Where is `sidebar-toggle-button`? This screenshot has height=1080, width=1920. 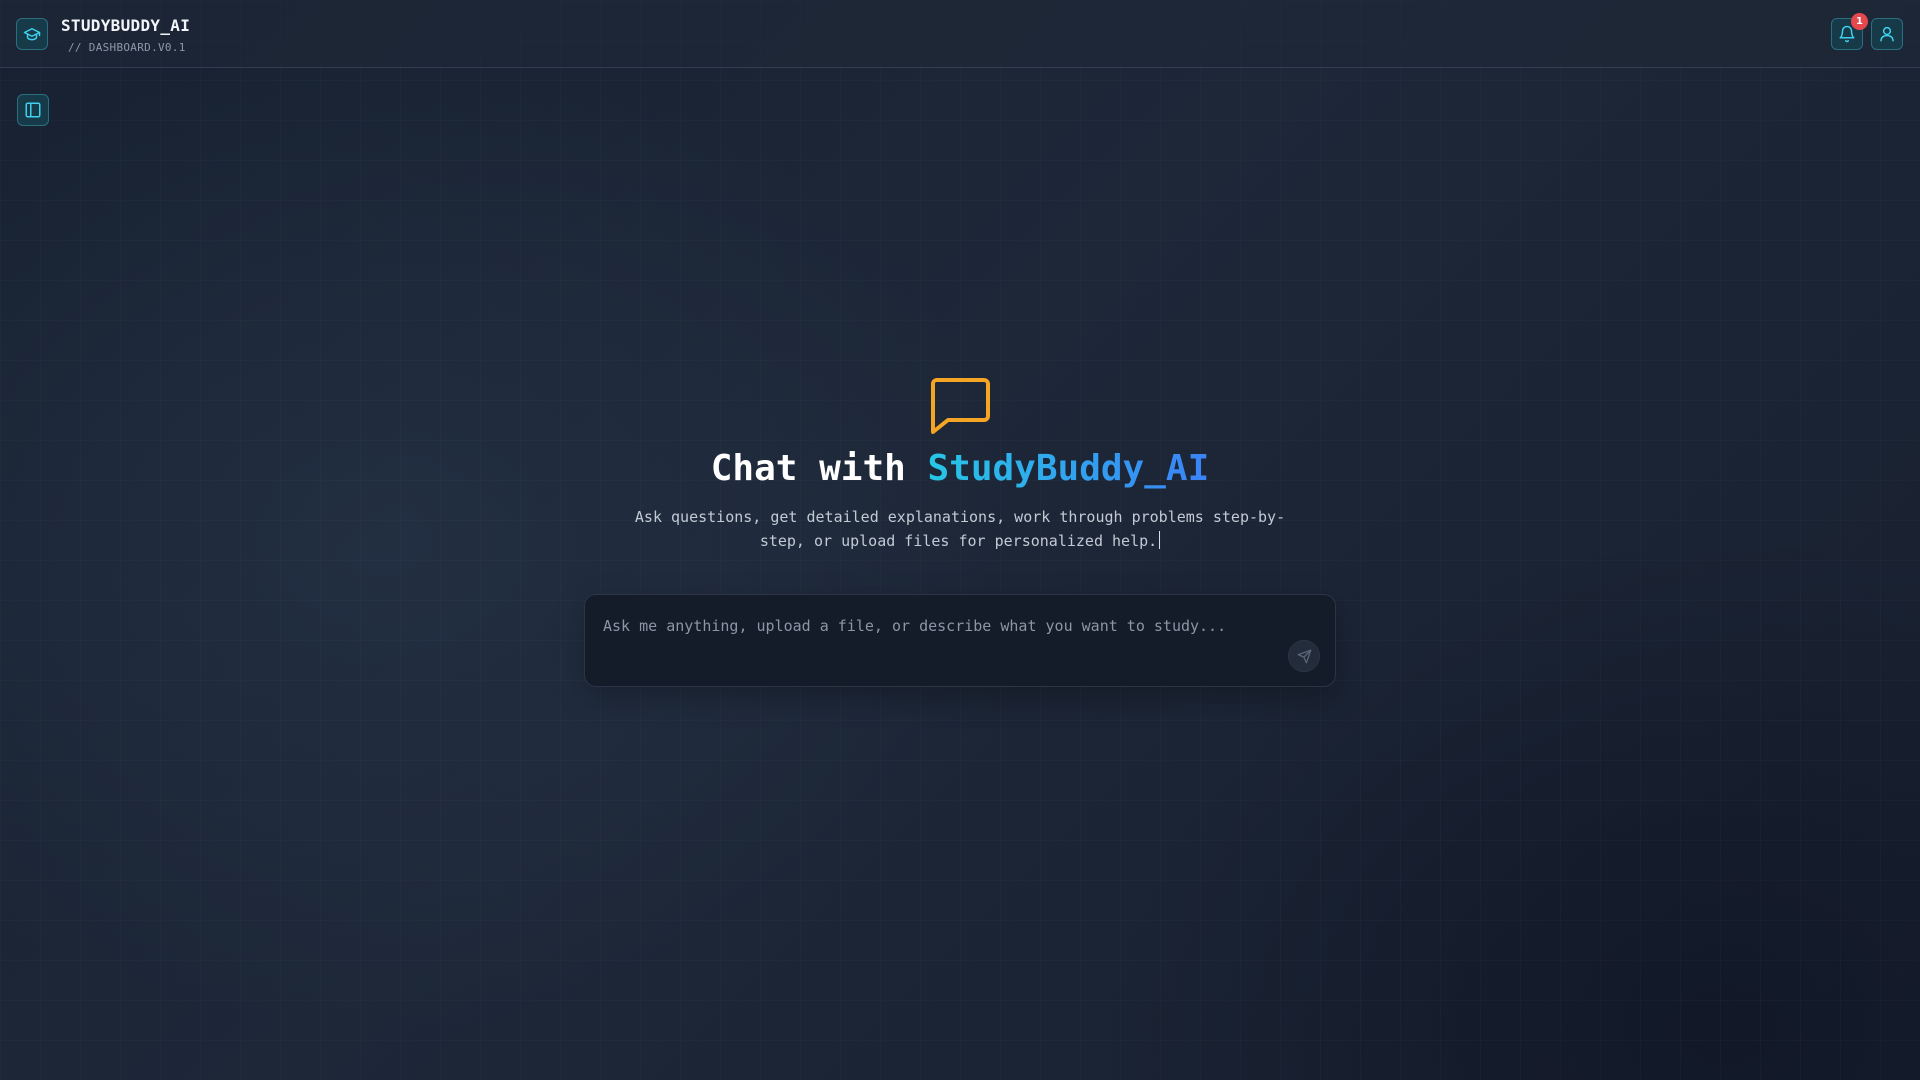
sidebar-toggle-button is located at coordinates (33, 110).